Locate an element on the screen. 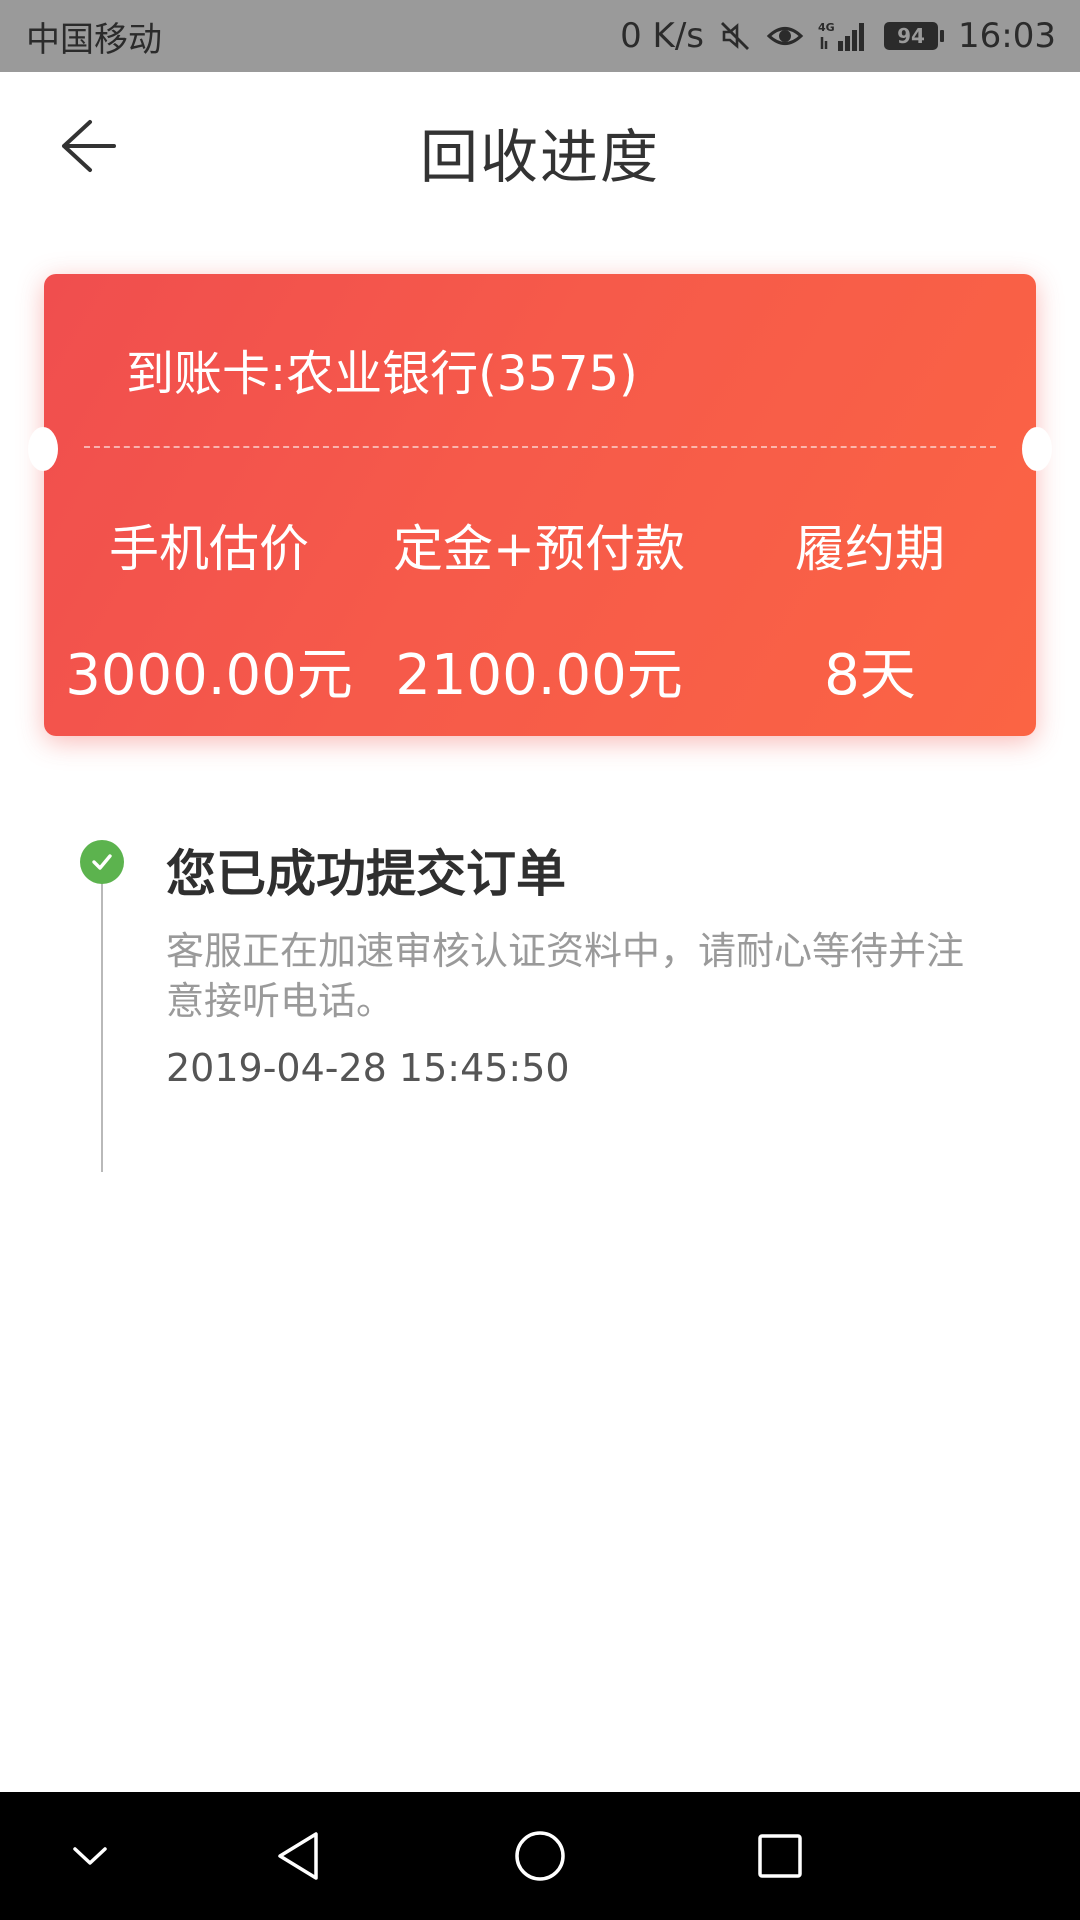 This screenshot has height=1920, width=1080. nav-hide-button is located at coordinates (90, 1856).